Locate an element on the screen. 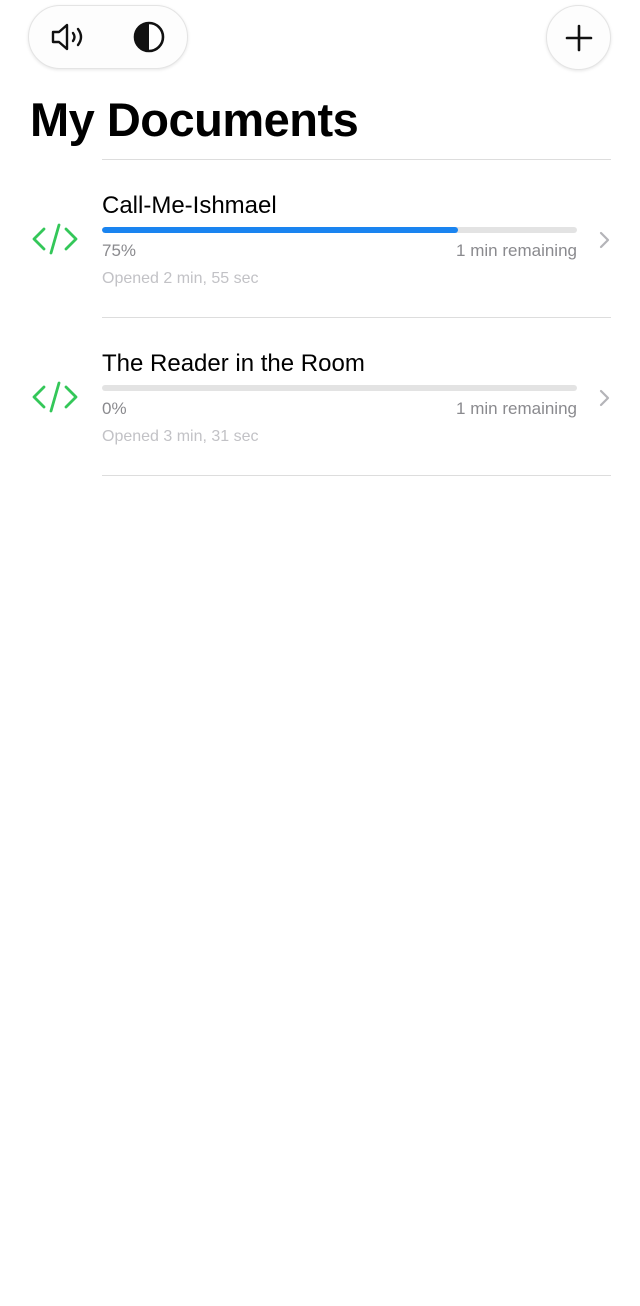 Image resolution: width=640 pixels, height=1306 pixels. document-title: The Reader in the Room is located at coordinates (233, 363).